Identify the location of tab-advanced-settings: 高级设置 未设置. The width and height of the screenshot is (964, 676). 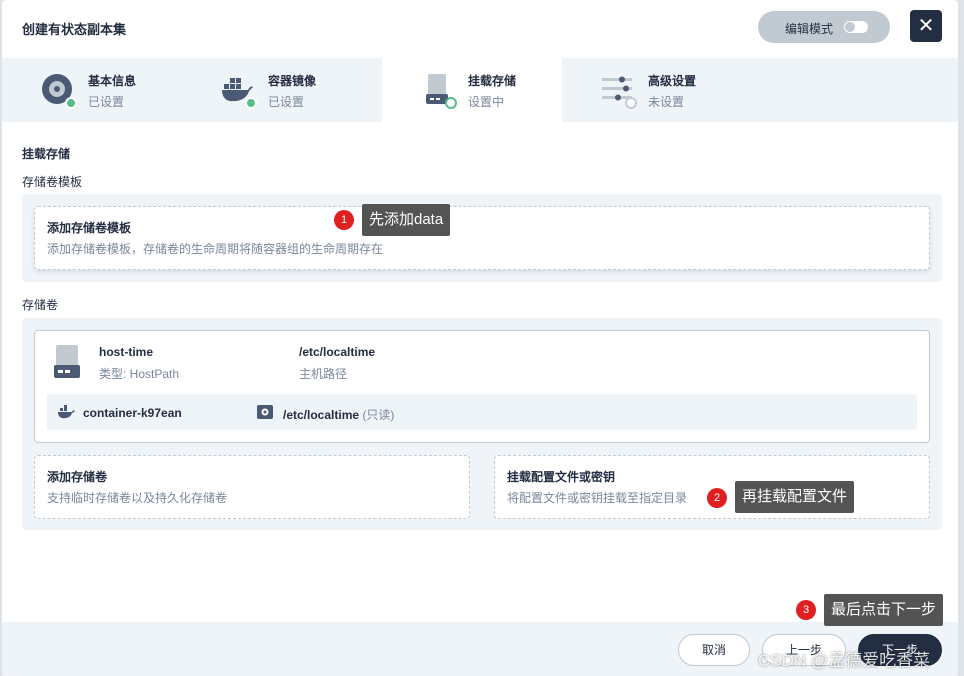
(652, 90).